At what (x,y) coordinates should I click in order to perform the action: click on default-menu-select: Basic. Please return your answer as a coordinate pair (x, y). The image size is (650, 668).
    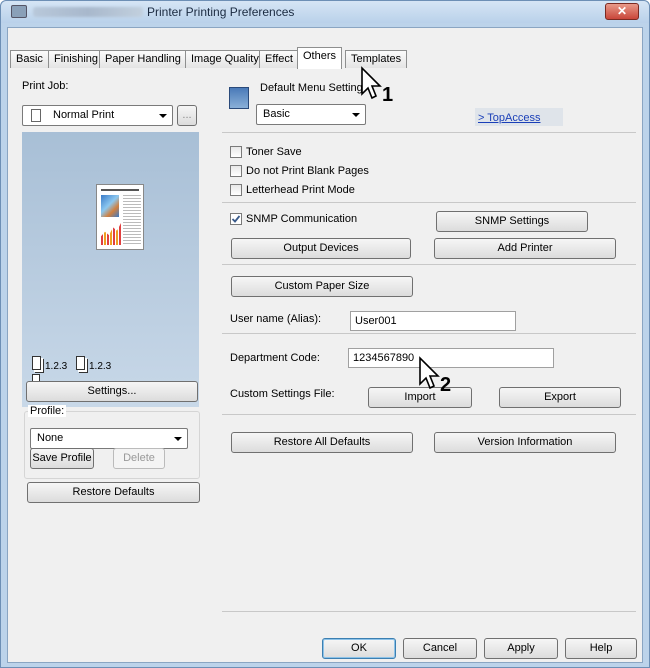
    Looking at the image, I should click on (311, 114).